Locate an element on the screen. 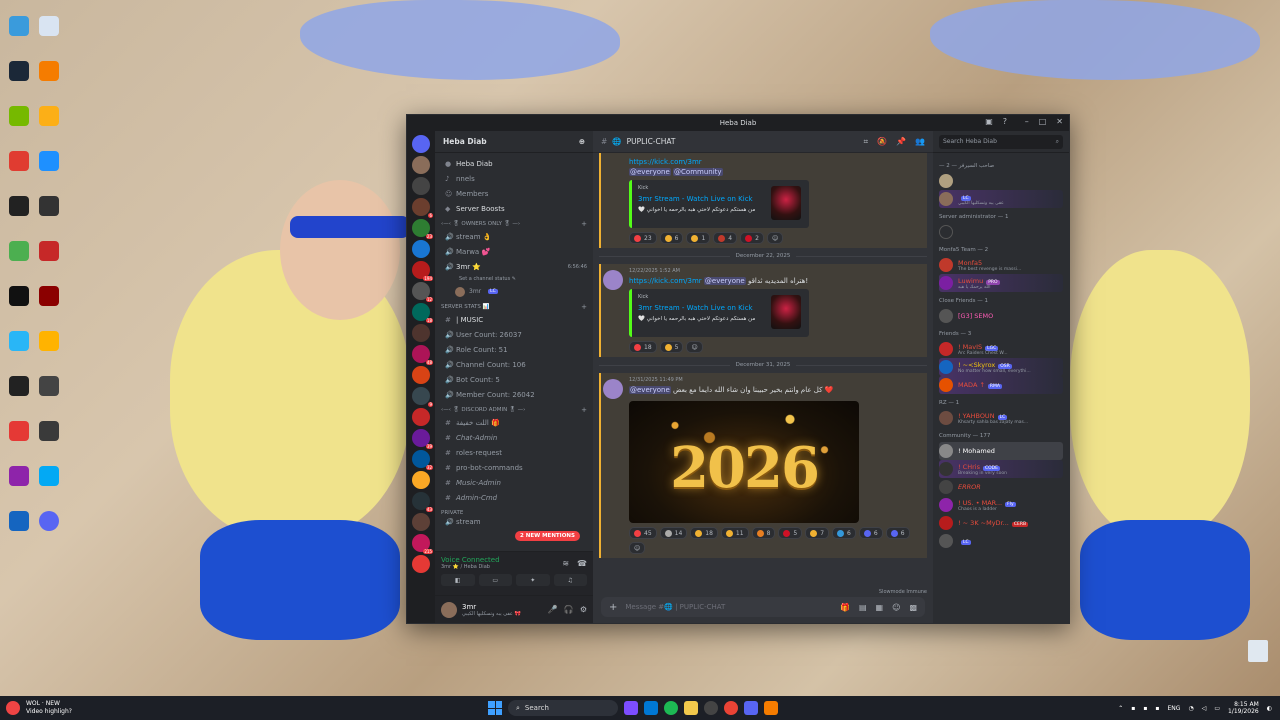  screenshare-button: ▭ is located at coordinates (495, 580).